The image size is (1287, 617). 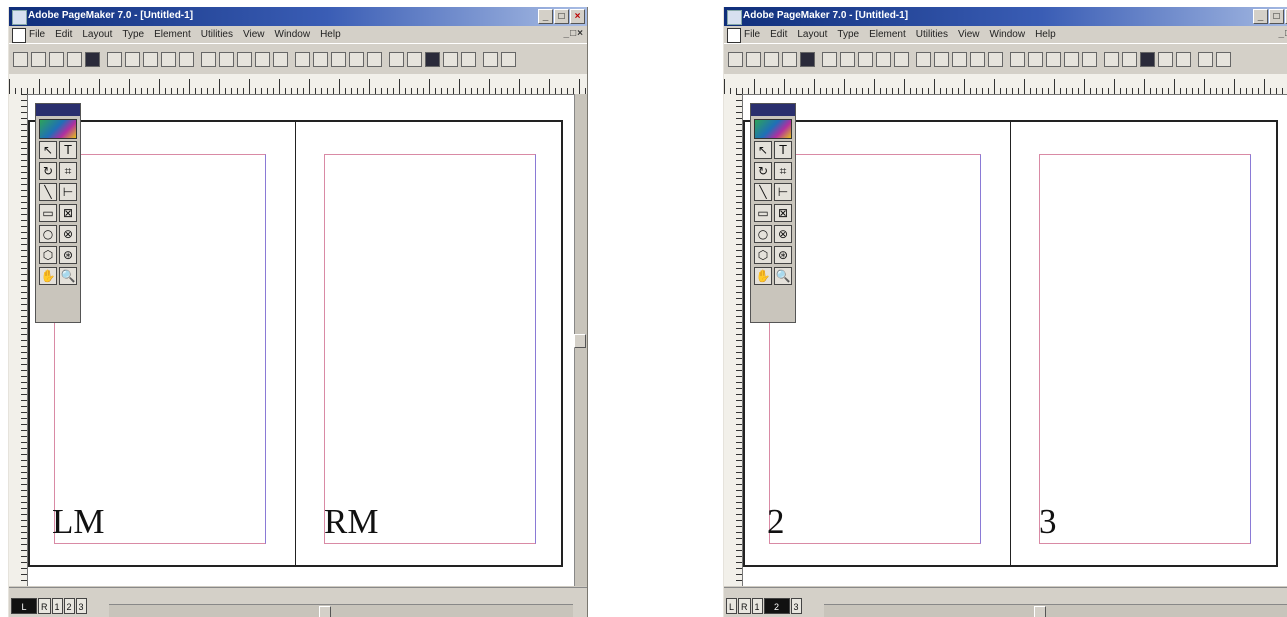 I want to click on master-page-icon: L, so click(x=732, y=606).